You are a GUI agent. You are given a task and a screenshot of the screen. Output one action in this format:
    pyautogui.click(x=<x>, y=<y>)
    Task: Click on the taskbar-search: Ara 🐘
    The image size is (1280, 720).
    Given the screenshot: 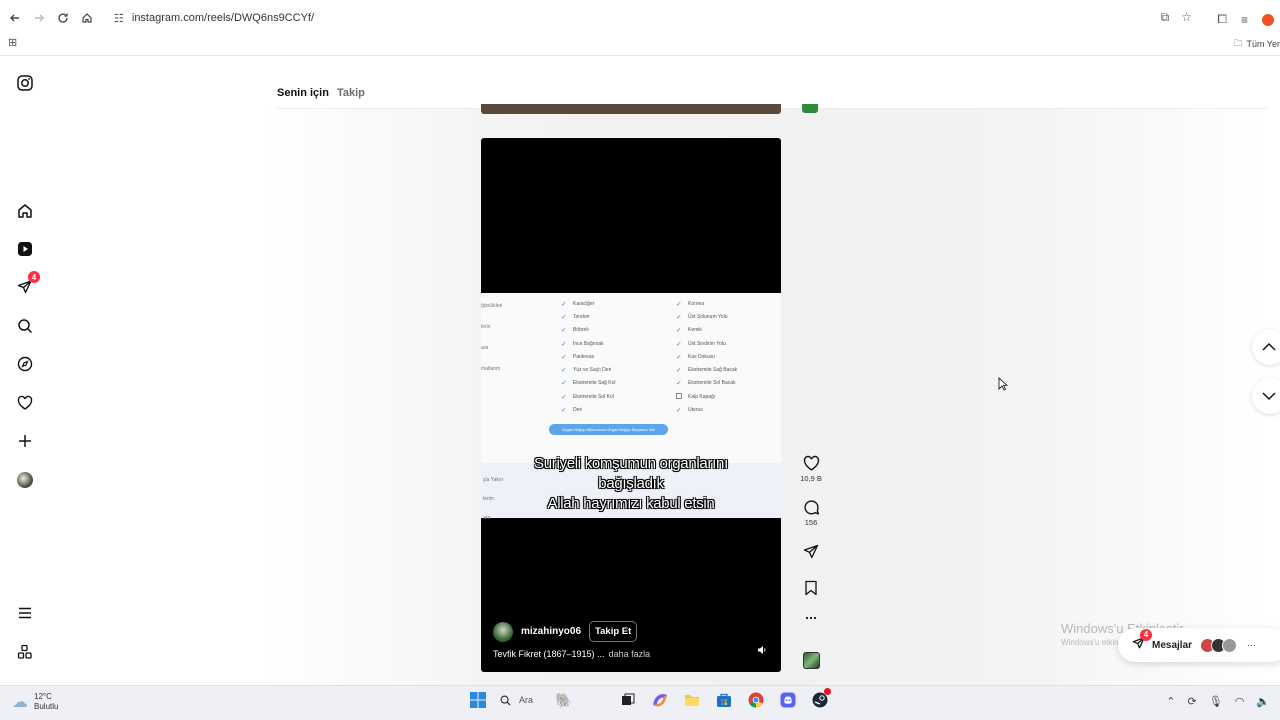 What is the action you would take?
    pyautogui.click(x=550, y=700)
    